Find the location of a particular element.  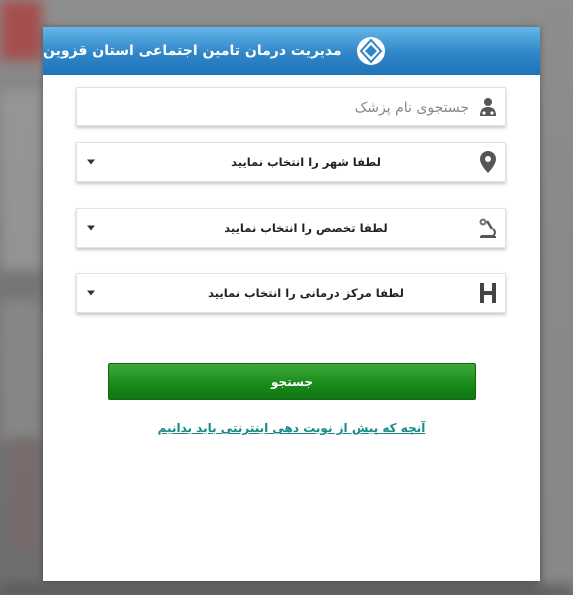

specialty-select-label: لطفا تخصص را انتخاب نمایید is located at coordinates (306, 228).